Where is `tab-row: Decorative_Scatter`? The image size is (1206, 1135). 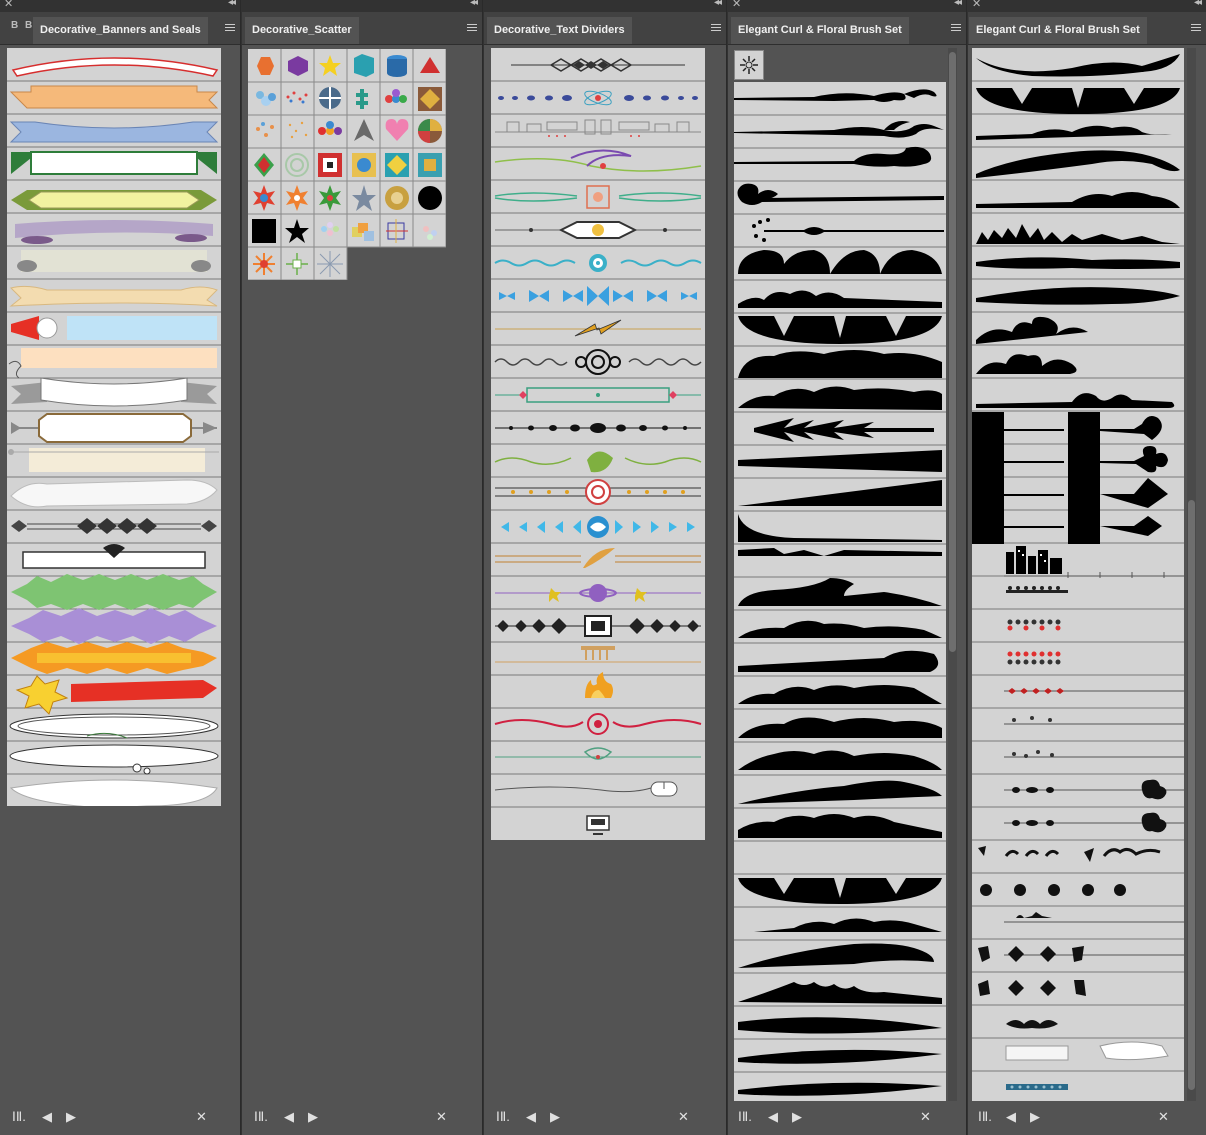
tab-row: Decorative_Scatter is located at coordinates (362, 28).